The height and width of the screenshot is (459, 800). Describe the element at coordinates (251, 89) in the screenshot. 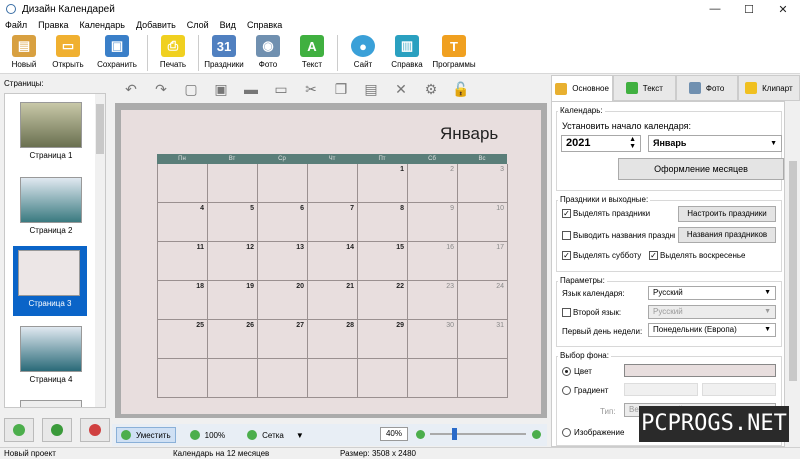

I see `align-icon: ▬` at that location.